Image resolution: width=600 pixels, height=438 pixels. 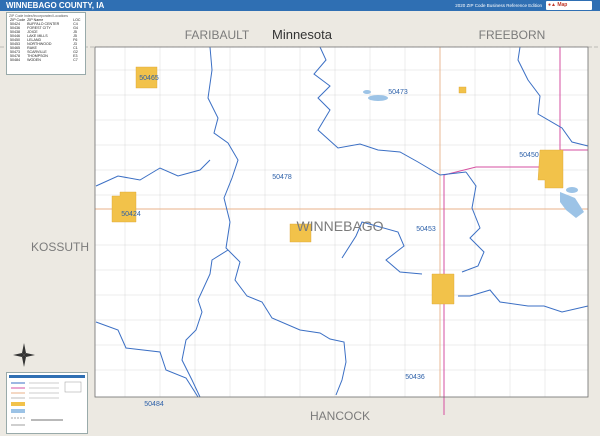 What do you see at coordinates (205, 323) in the screenshot?
I see `zip-boundary-50424-south` at bounding box center [205, 323].